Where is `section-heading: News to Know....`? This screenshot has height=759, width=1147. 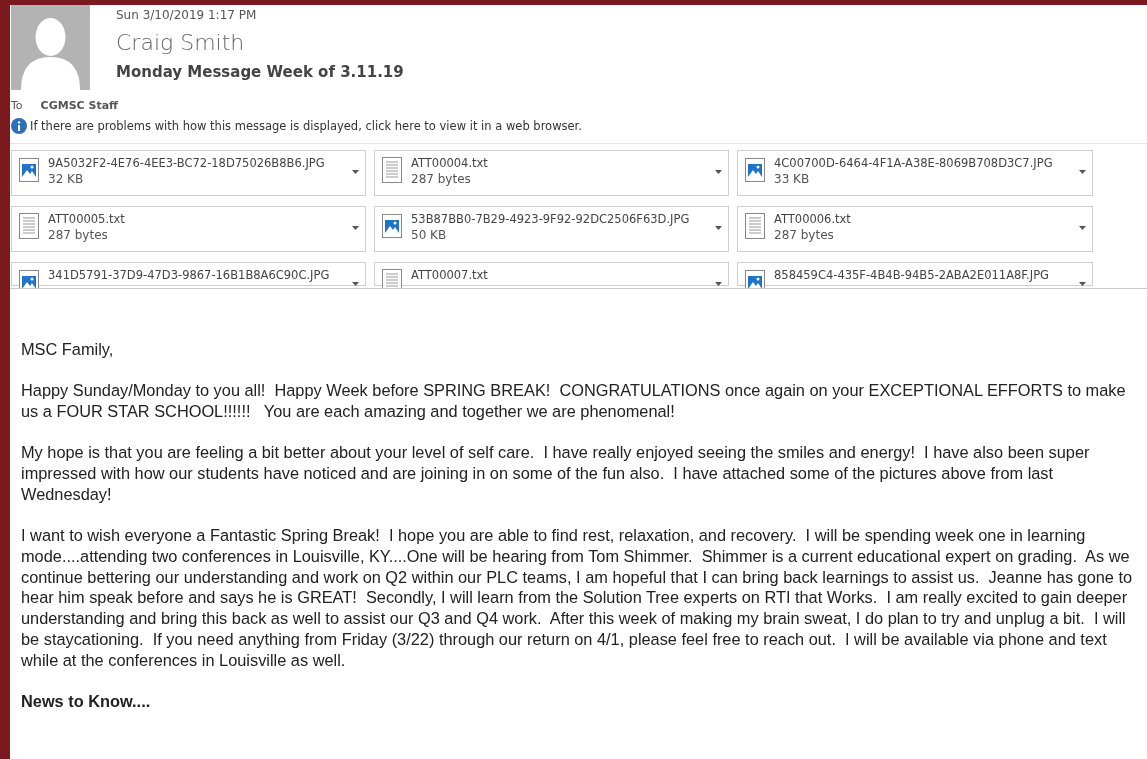 section-heading: News to Know.... is located at coordinates (86, 701).